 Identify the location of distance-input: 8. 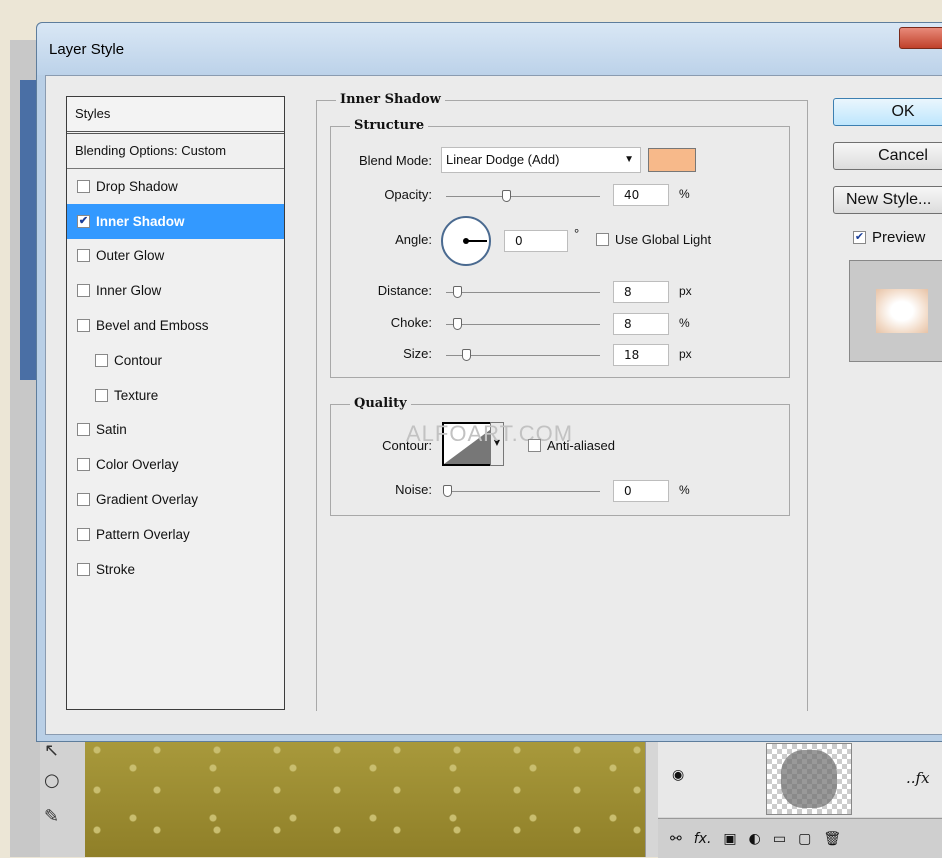
(641, 292).